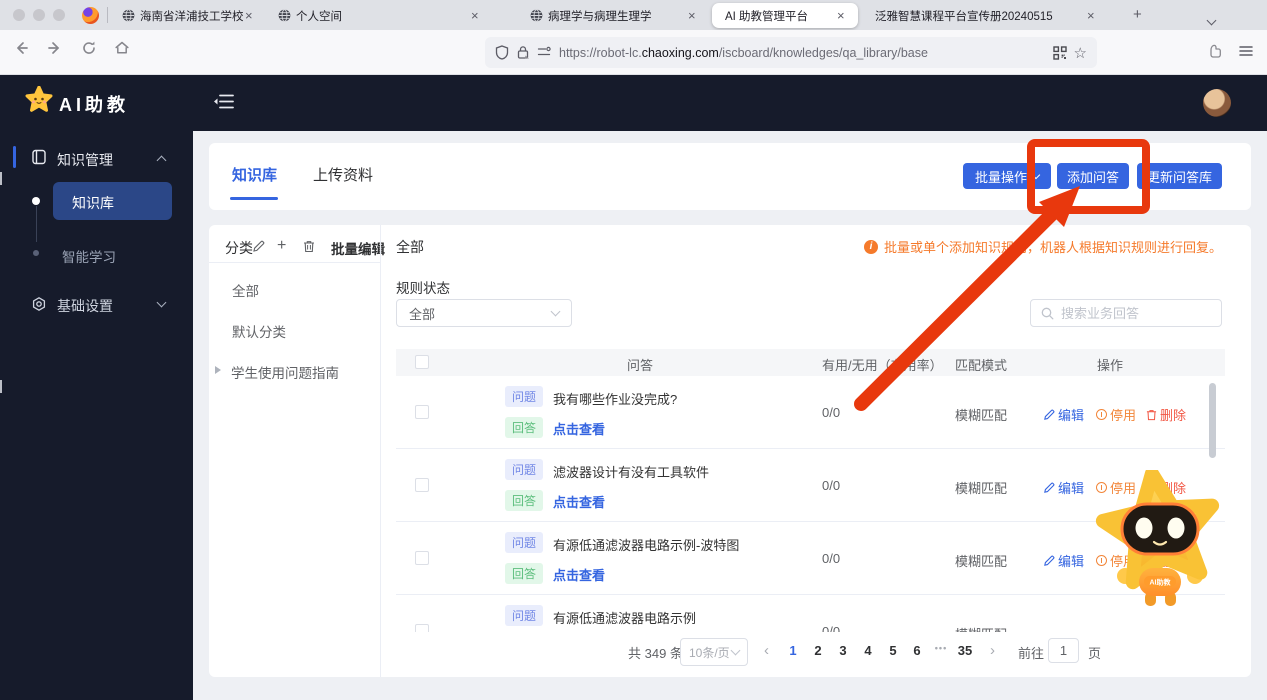  I want to click on search-box, so click(1126, 313).